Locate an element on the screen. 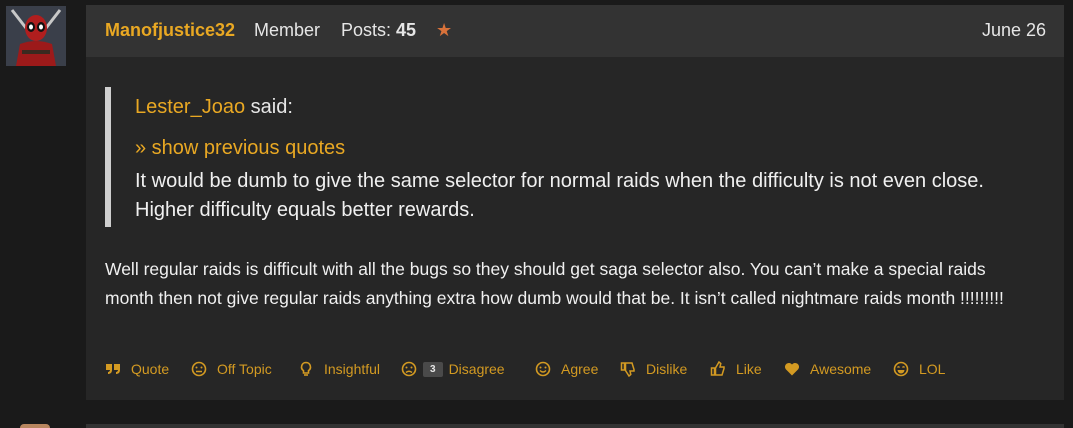  reaction-label: Insightful is located at coordinates (352, 369).